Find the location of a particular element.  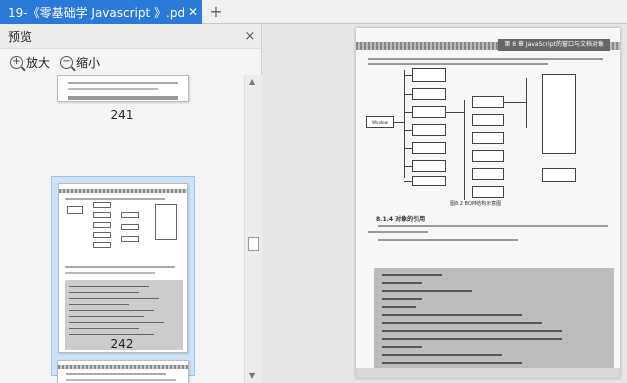

page-footer is located at coordinates (488, 373).